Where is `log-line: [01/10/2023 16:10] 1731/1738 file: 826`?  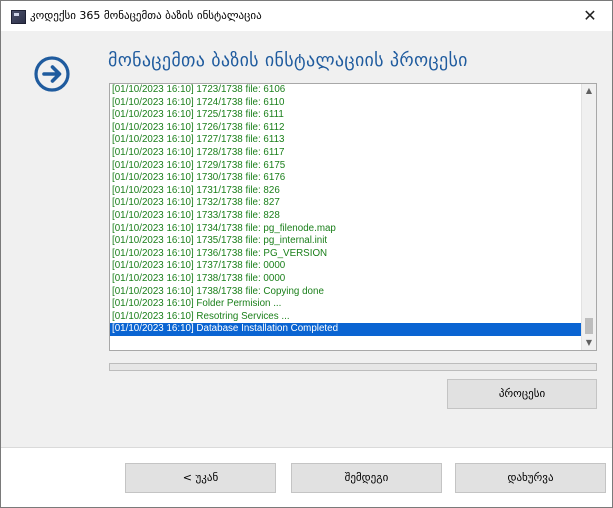
log-line: [01/10/2023 16:10] 1731/1738 file: 826 is located at coordinates (345, 191).